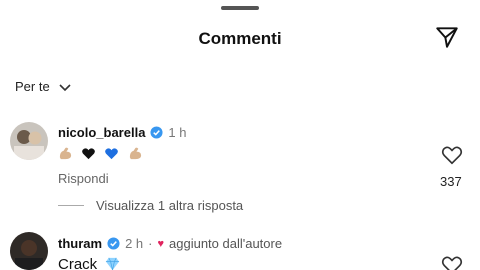 The width and height of the screenshot is (480, 270). What do you see at coordinates (240, 8) in the screenshot?
I see `drag-handle` at bounding box center [240, 8].